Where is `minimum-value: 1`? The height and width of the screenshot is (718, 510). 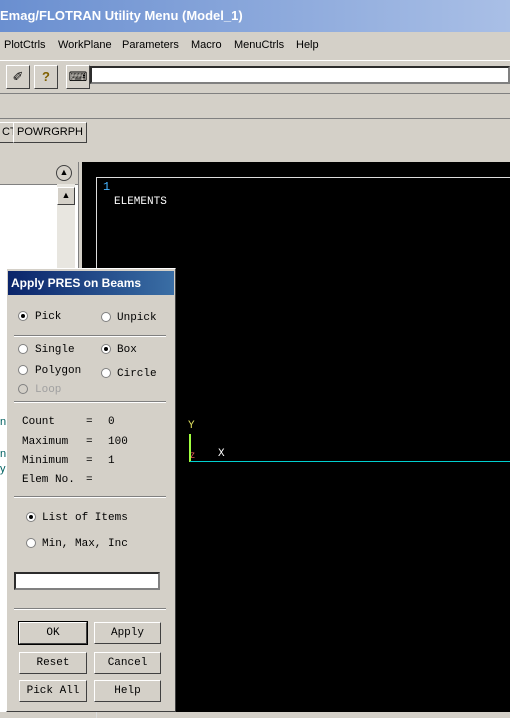
minimum-value: 1 is located at coordinates (111, 461).